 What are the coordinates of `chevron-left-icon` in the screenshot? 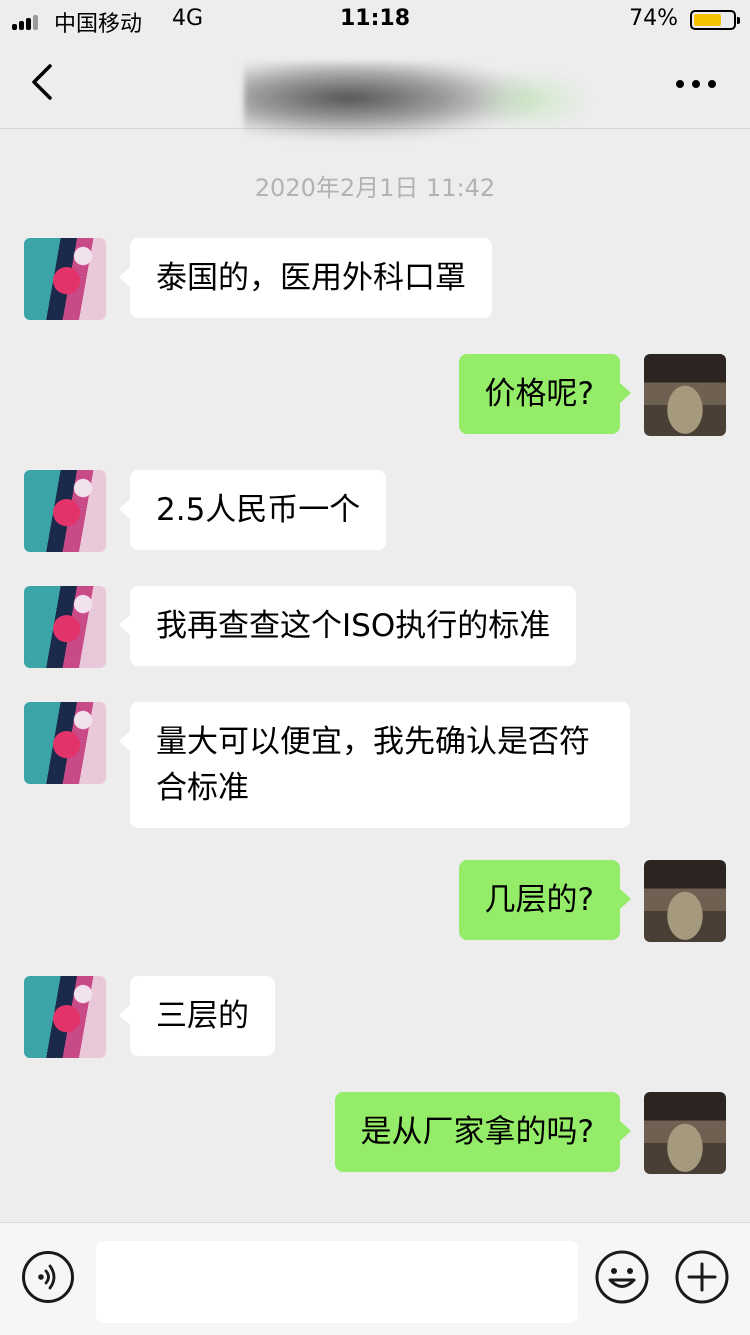 It's located at (44, 82).